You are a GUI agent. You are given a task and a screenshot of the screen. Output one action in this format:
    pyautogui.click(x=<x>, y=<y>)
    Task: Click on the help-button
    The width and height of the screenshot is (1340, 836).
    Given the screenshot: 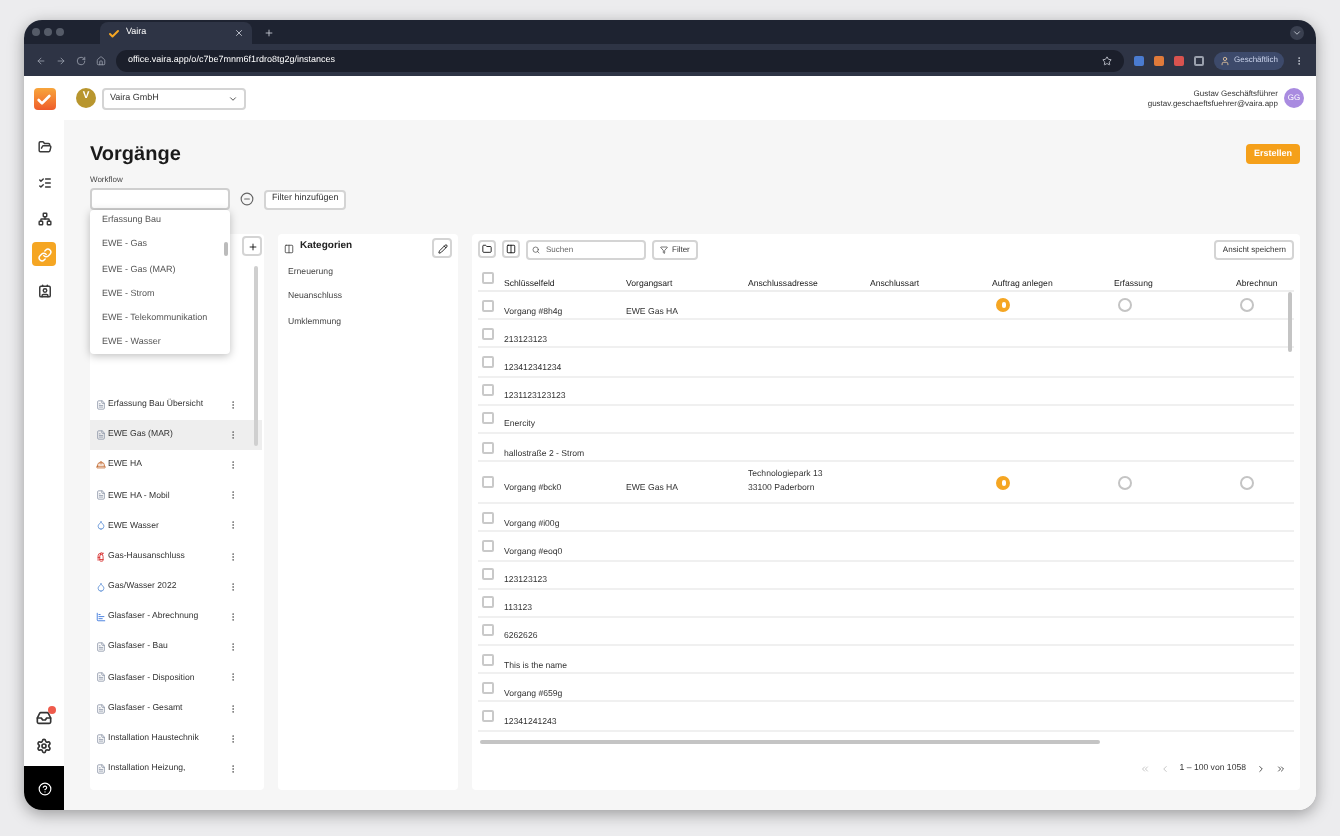 What is the action you would take?
    pyautogui.click(x=44, y=788)
    